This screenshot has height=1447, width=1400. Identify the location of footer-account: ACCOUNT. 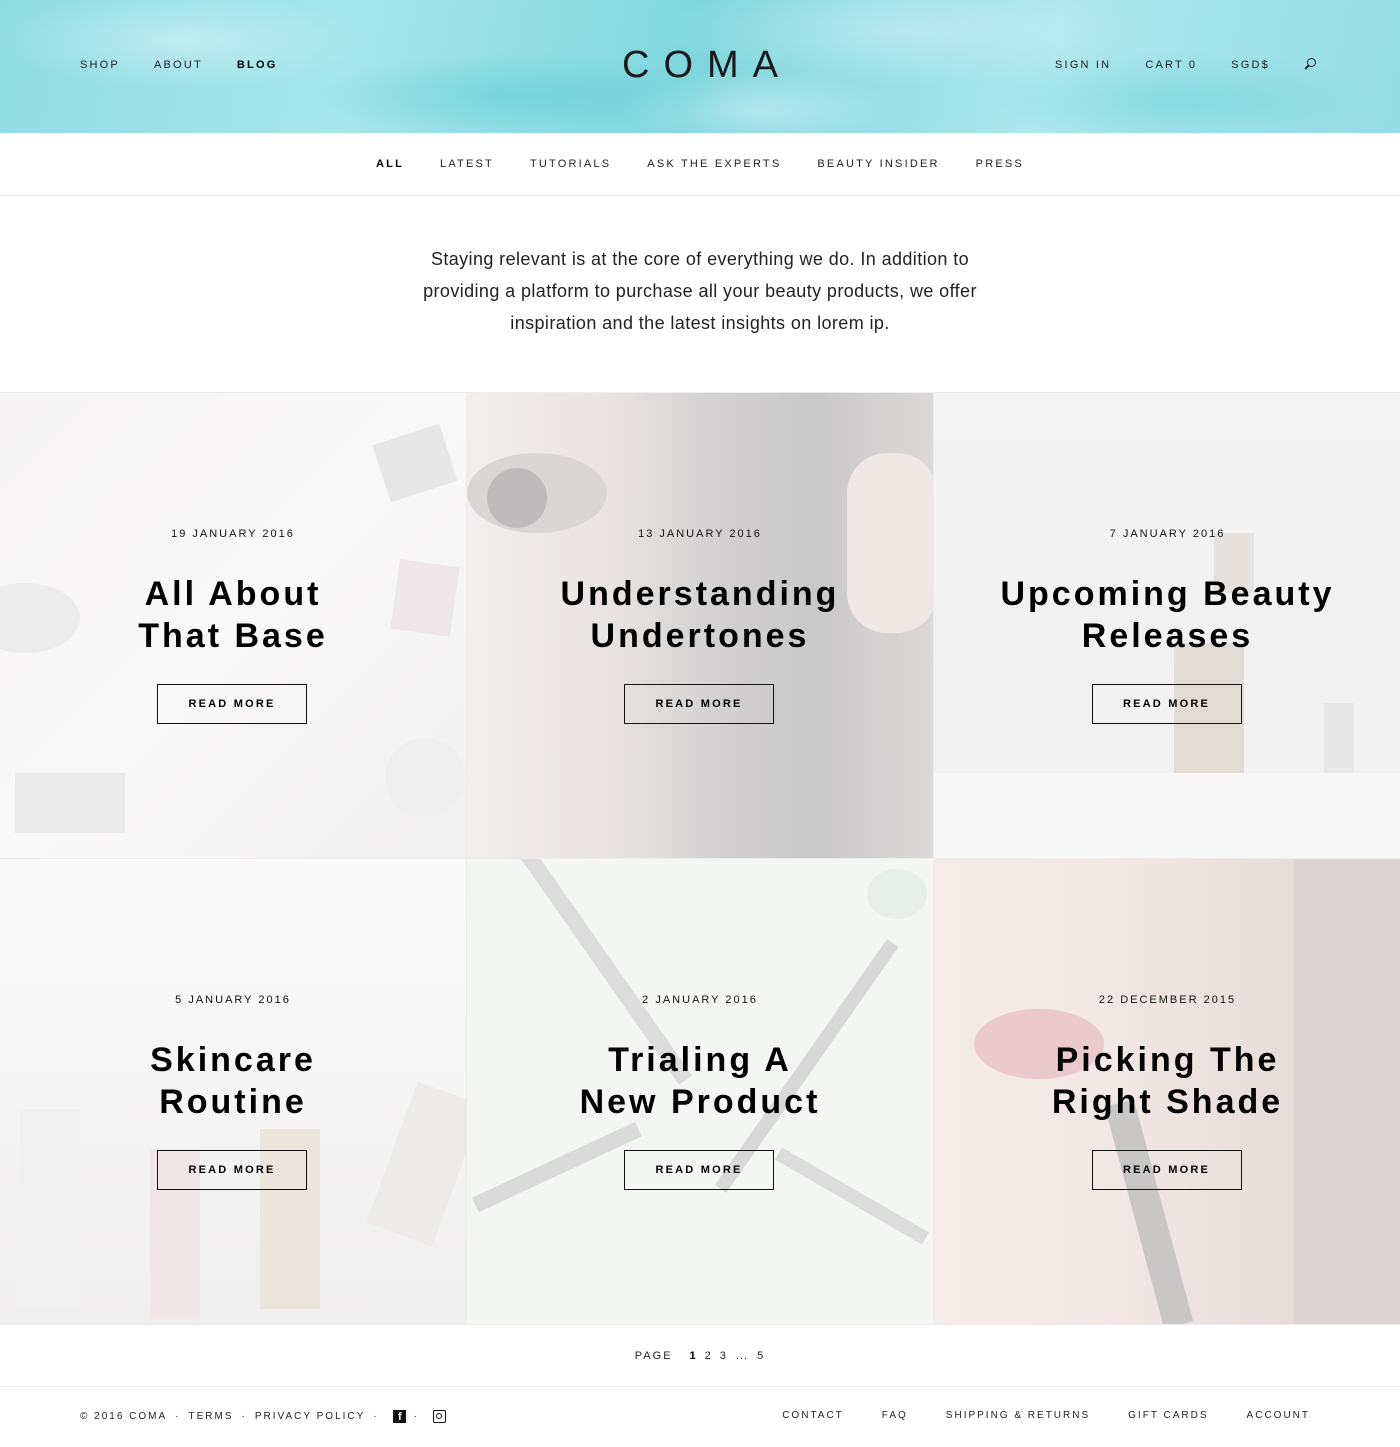
(1278, 1415).